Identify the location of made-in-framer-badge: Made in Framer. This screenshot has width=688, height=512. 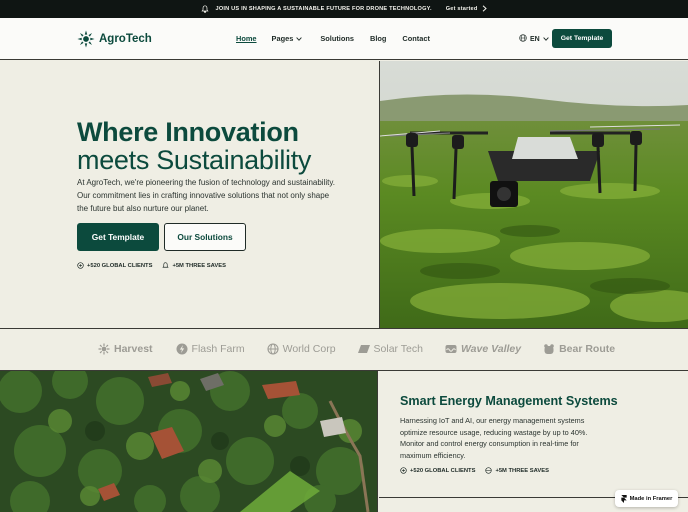
(646, 498).